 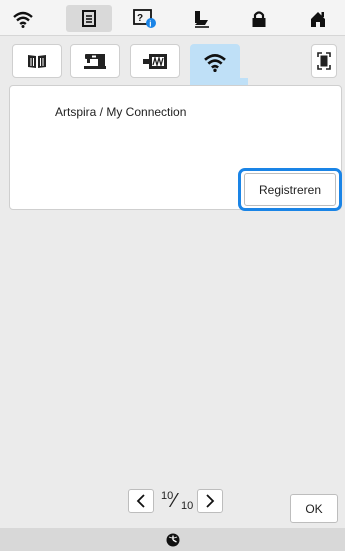 I want to click on home-icon, so click(x=318, y=19).